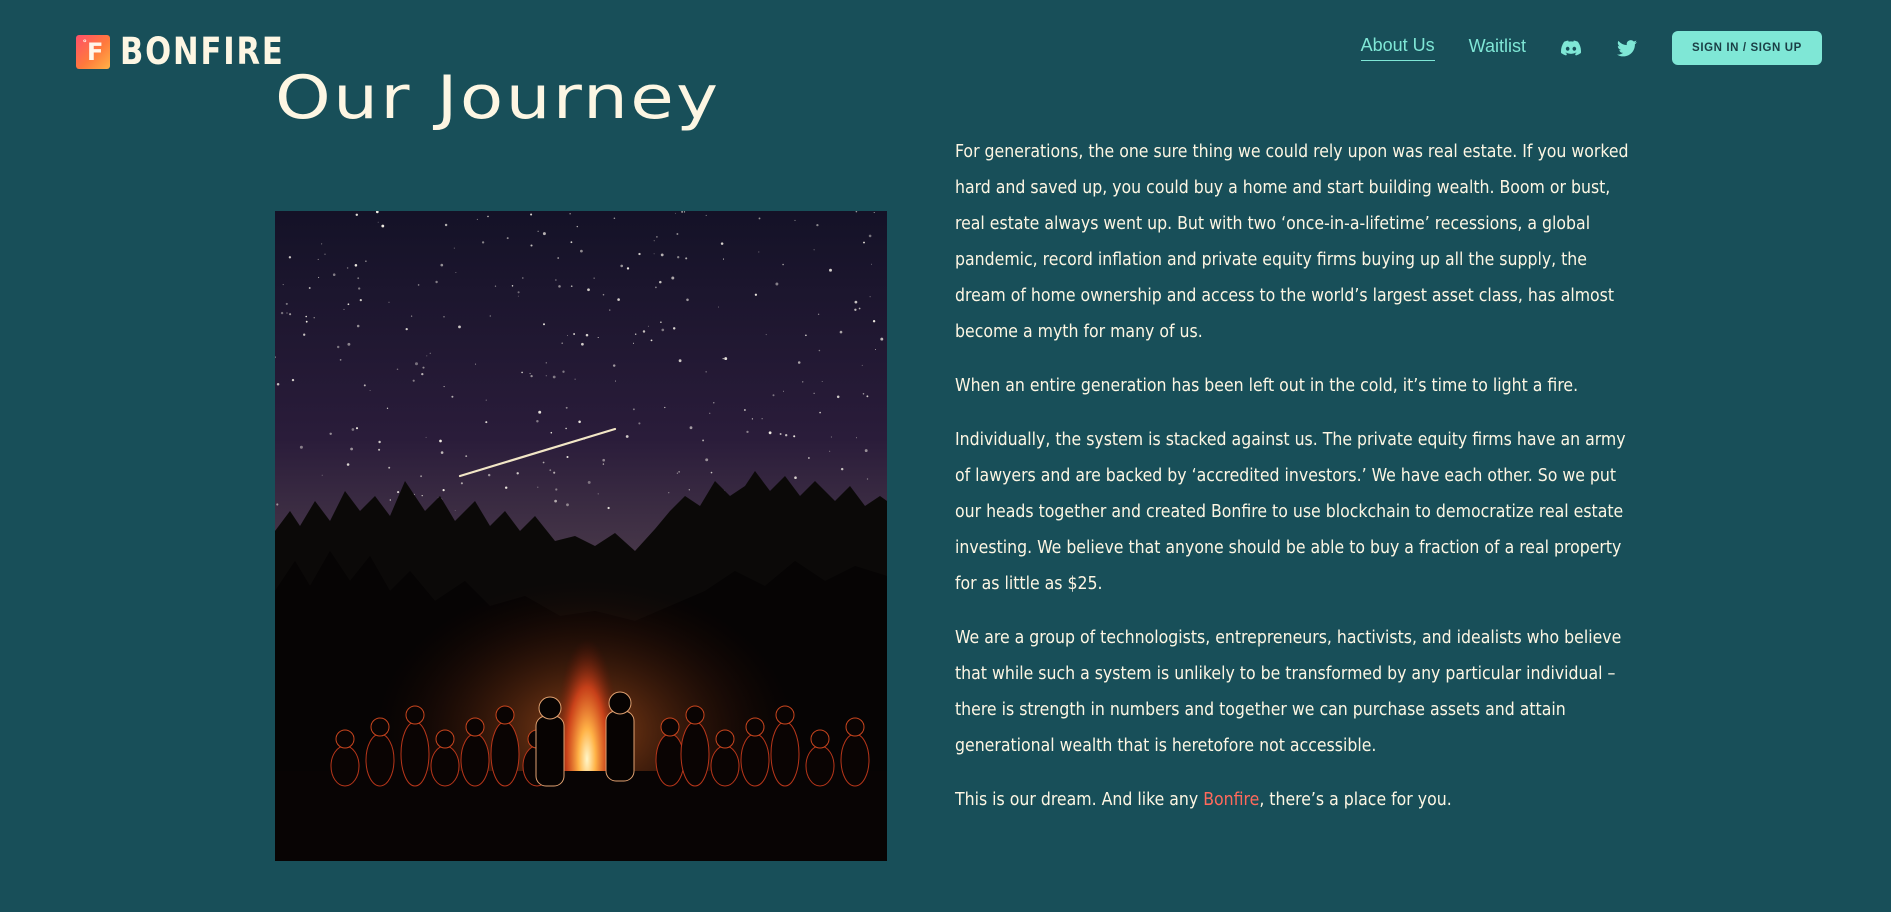 The image size is (1891, 912). Describe the element at coordinates (1497, 48) in the screenshot. I see `nav-waitlist-link: Waitlist` at that location.